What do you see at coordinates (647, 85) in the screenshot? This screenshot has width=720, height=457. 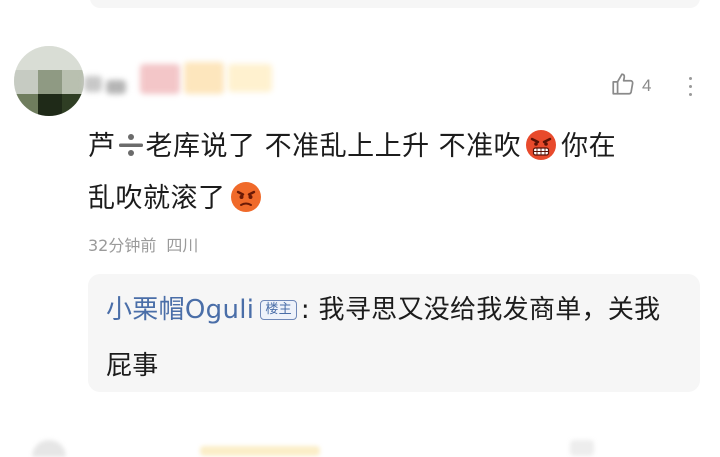 I see `like-count: 4` at bounding box center [647, 85].